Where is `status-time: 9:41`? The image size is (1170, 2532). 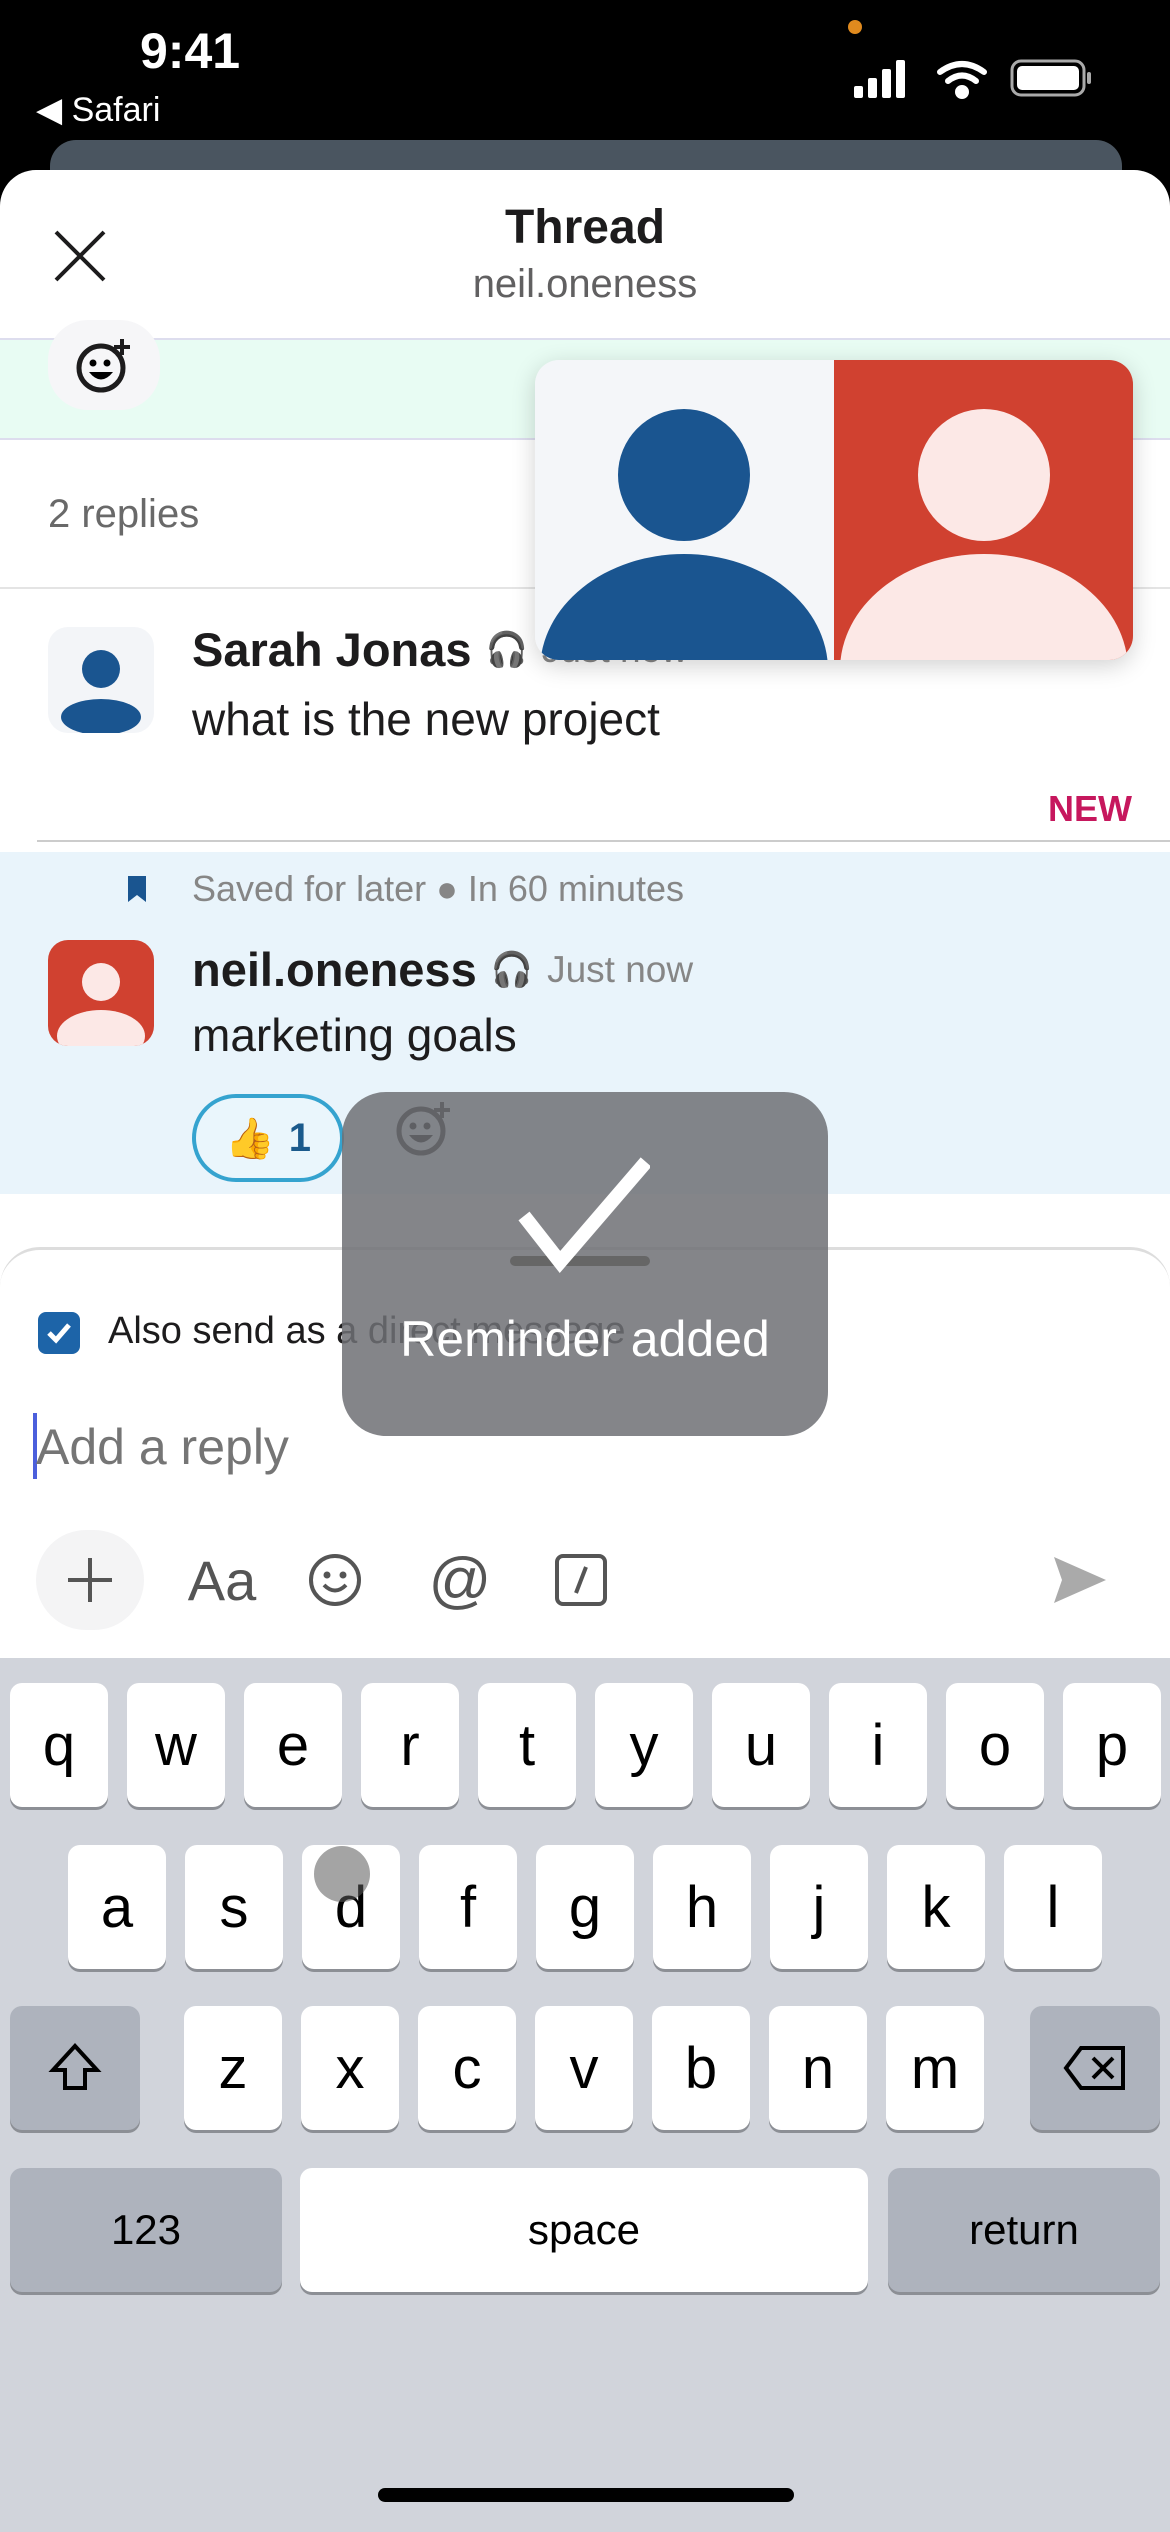 status-time: 9:41 is located at coordinates (190, 51).